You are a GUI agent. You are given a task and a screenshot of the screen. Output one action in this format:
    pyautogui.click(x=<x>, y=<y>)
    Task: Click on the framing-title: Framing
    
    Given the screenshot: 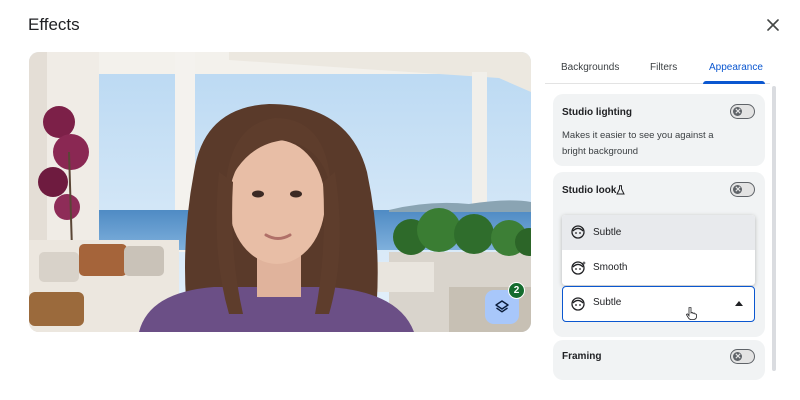 What is the action you would take?
    pyautogui.click(x=582, y=356)
    